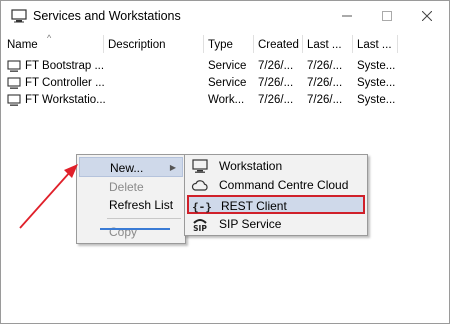  I want to click on svg-text: SIP, so click(200, 228).